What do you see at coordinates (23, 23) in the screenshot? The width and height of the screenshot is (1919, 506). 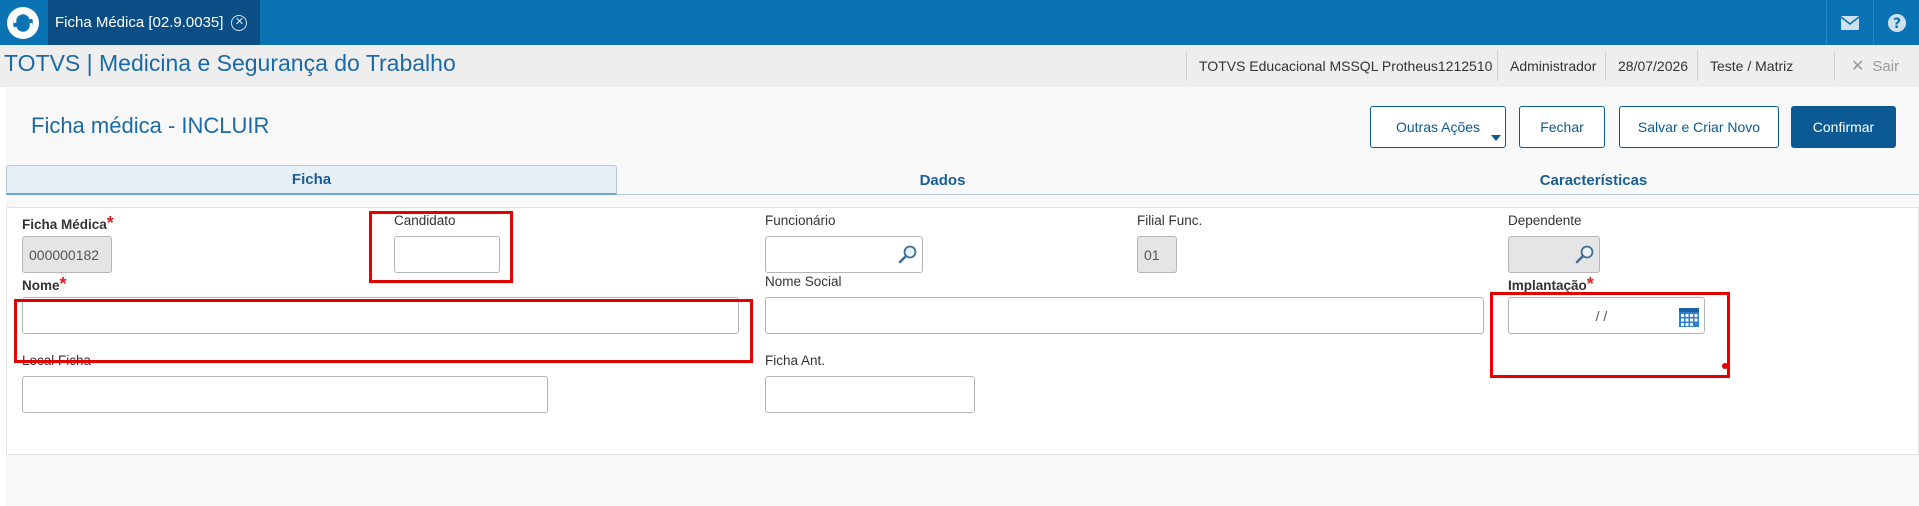 I see `totvs-logo-icon` at bounding box center [23, 23].